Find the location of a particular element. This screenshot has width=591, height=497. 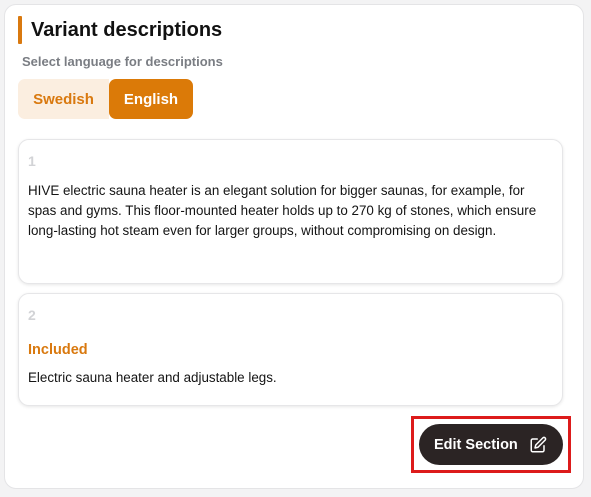

language-option-swedish: Swedish is located at coordinates (63, 99).